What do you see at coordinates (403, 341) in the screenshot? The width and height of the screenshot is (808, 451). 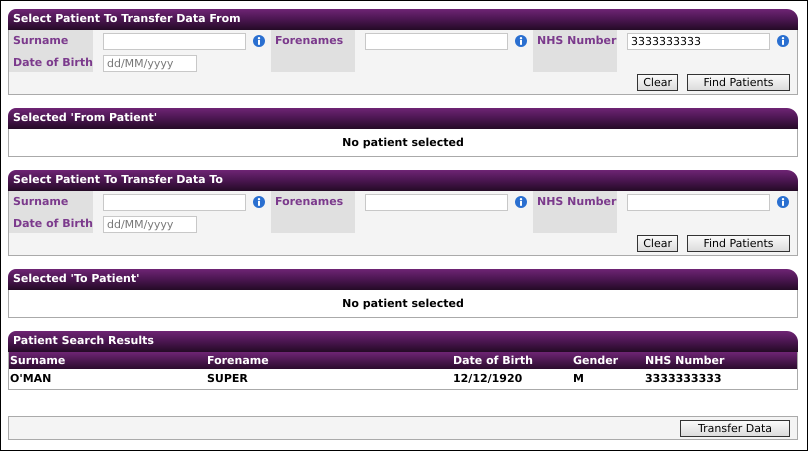 I see `panel-header: Patient Search Results` at bounding box center [403, 341].